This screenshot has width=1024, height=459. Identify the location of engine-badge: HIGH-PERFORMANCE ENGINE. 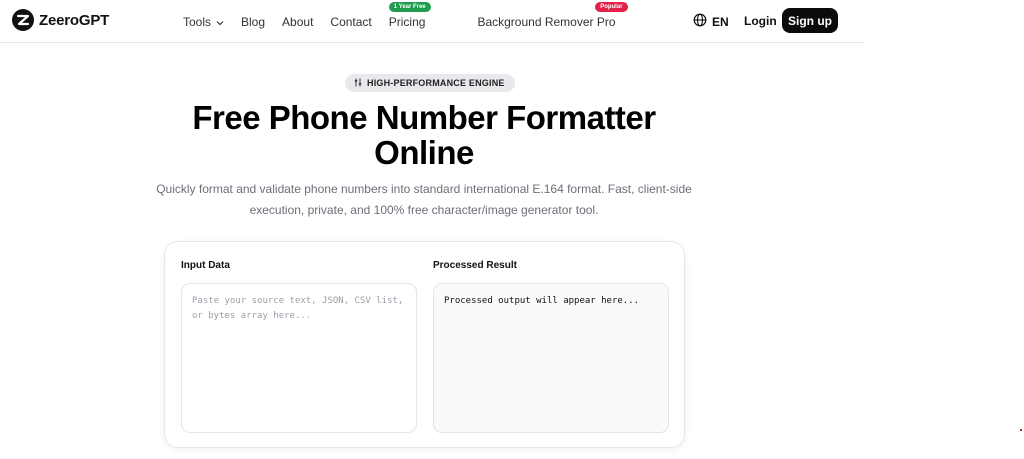
(430, 83).